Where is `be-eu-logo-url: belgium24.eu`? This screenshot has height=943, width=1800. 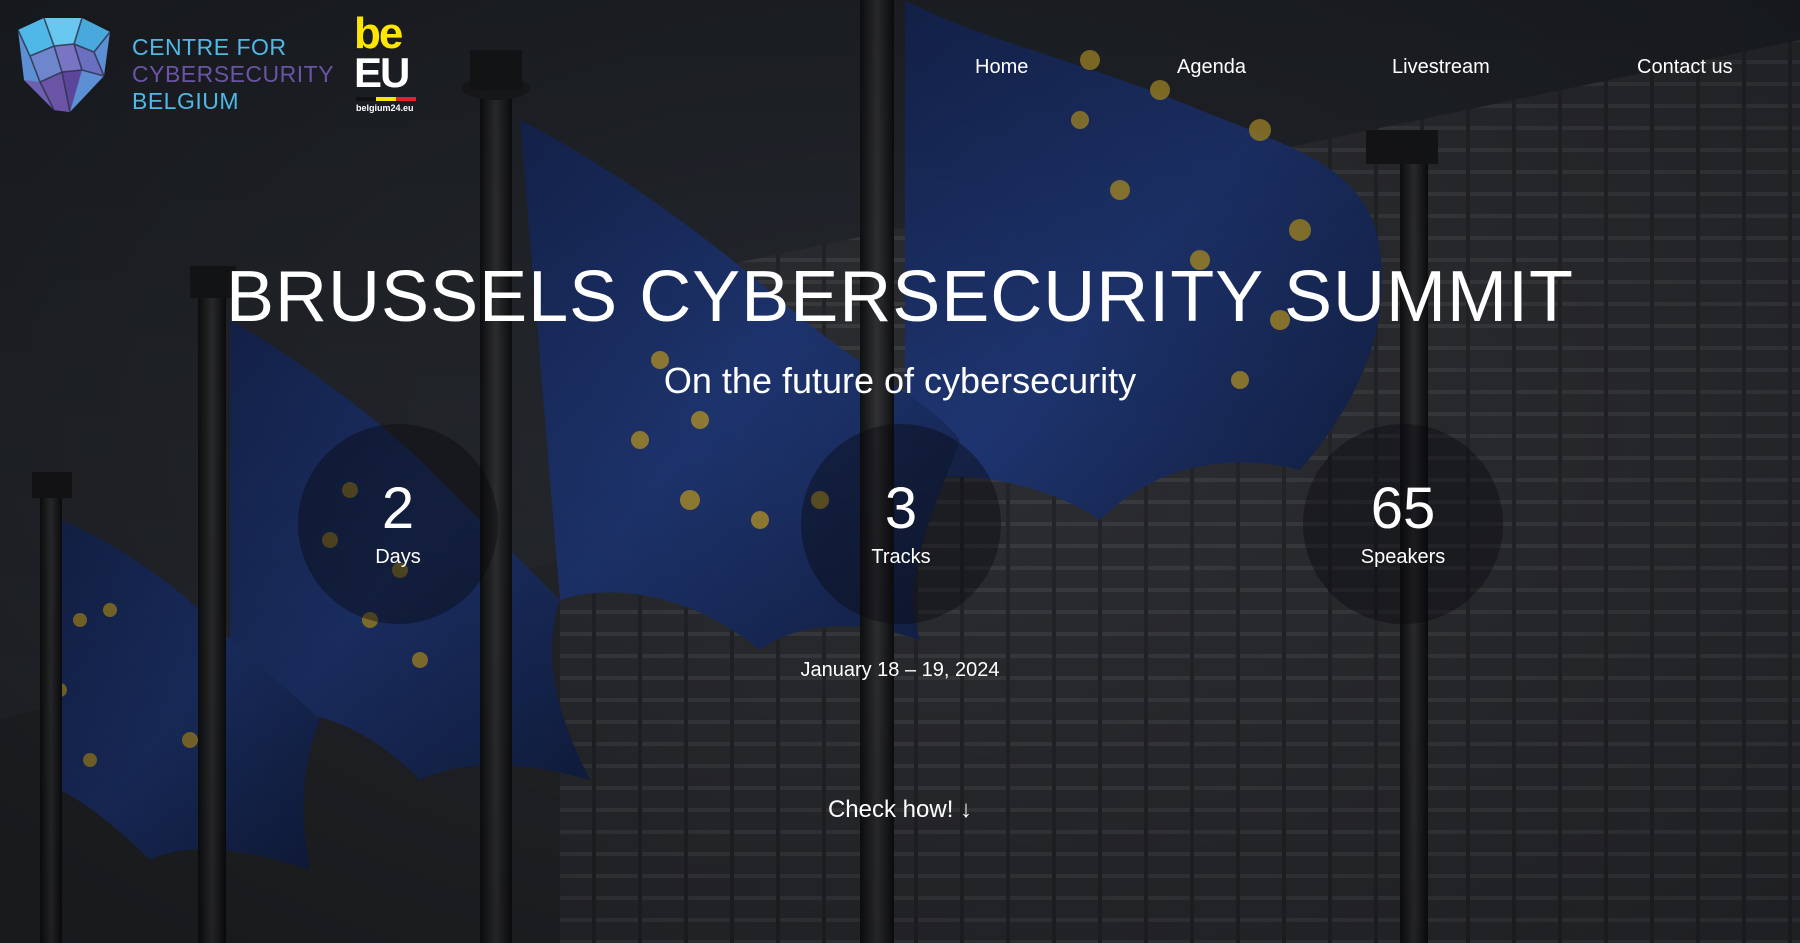 be-eu-logo-url: belgium24.eu is located at coordinates (385, 108).